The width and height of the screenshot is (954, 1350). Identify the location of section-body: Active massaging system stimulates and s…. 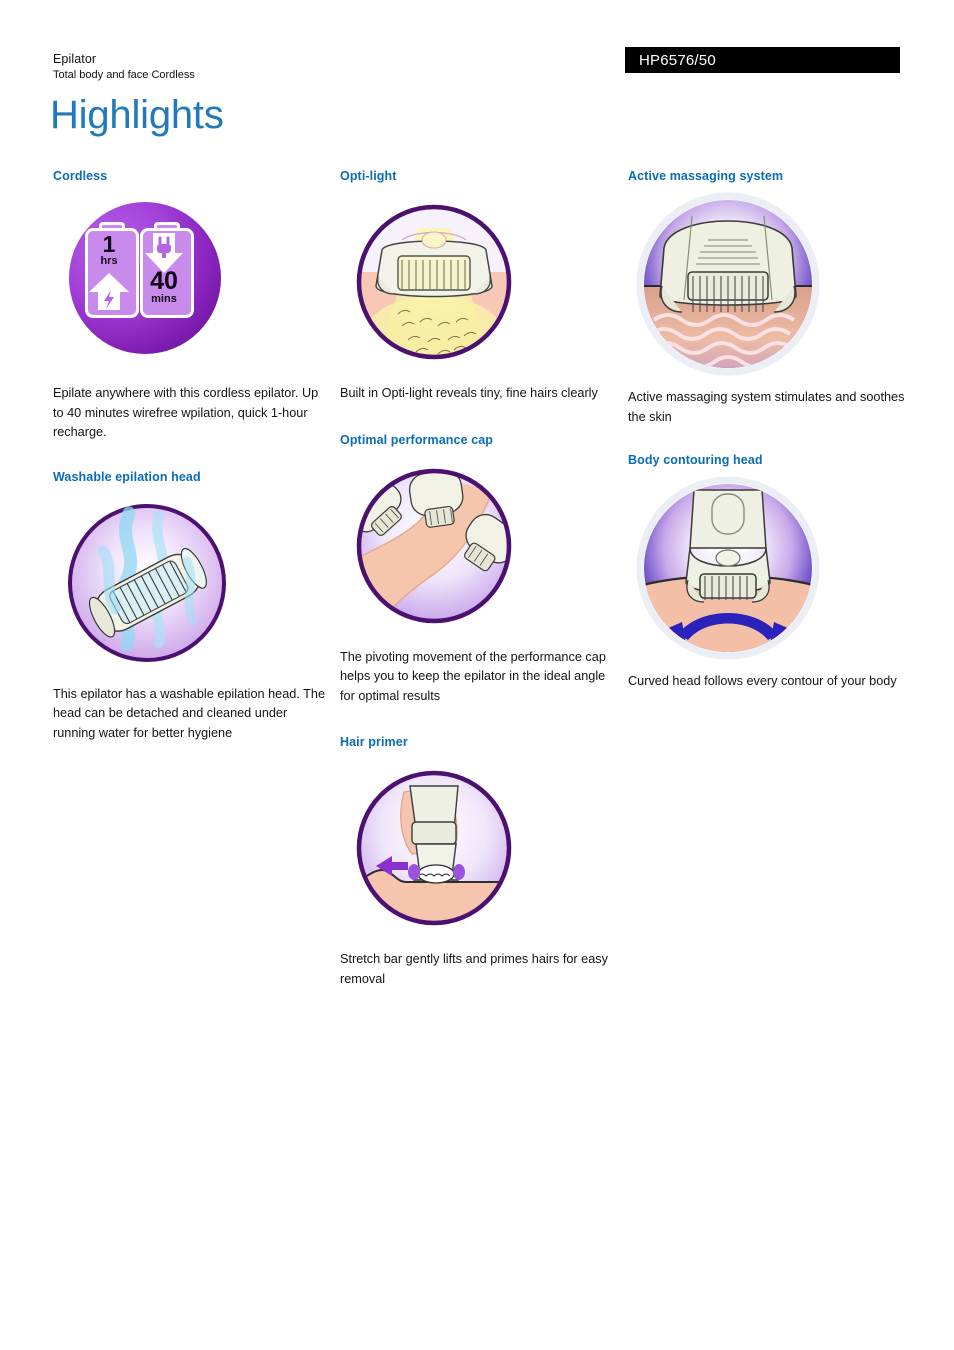
(766, 407).